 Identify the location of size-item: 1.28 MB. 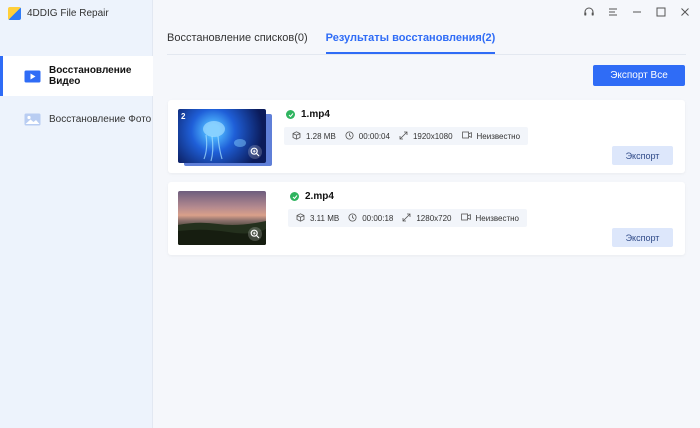
(314, 136).